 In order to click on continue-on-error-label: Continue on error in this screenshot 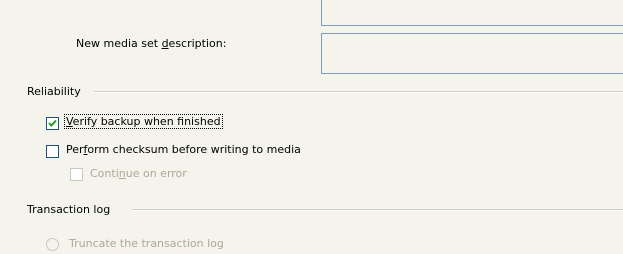, I will do `click(138, 173)`.